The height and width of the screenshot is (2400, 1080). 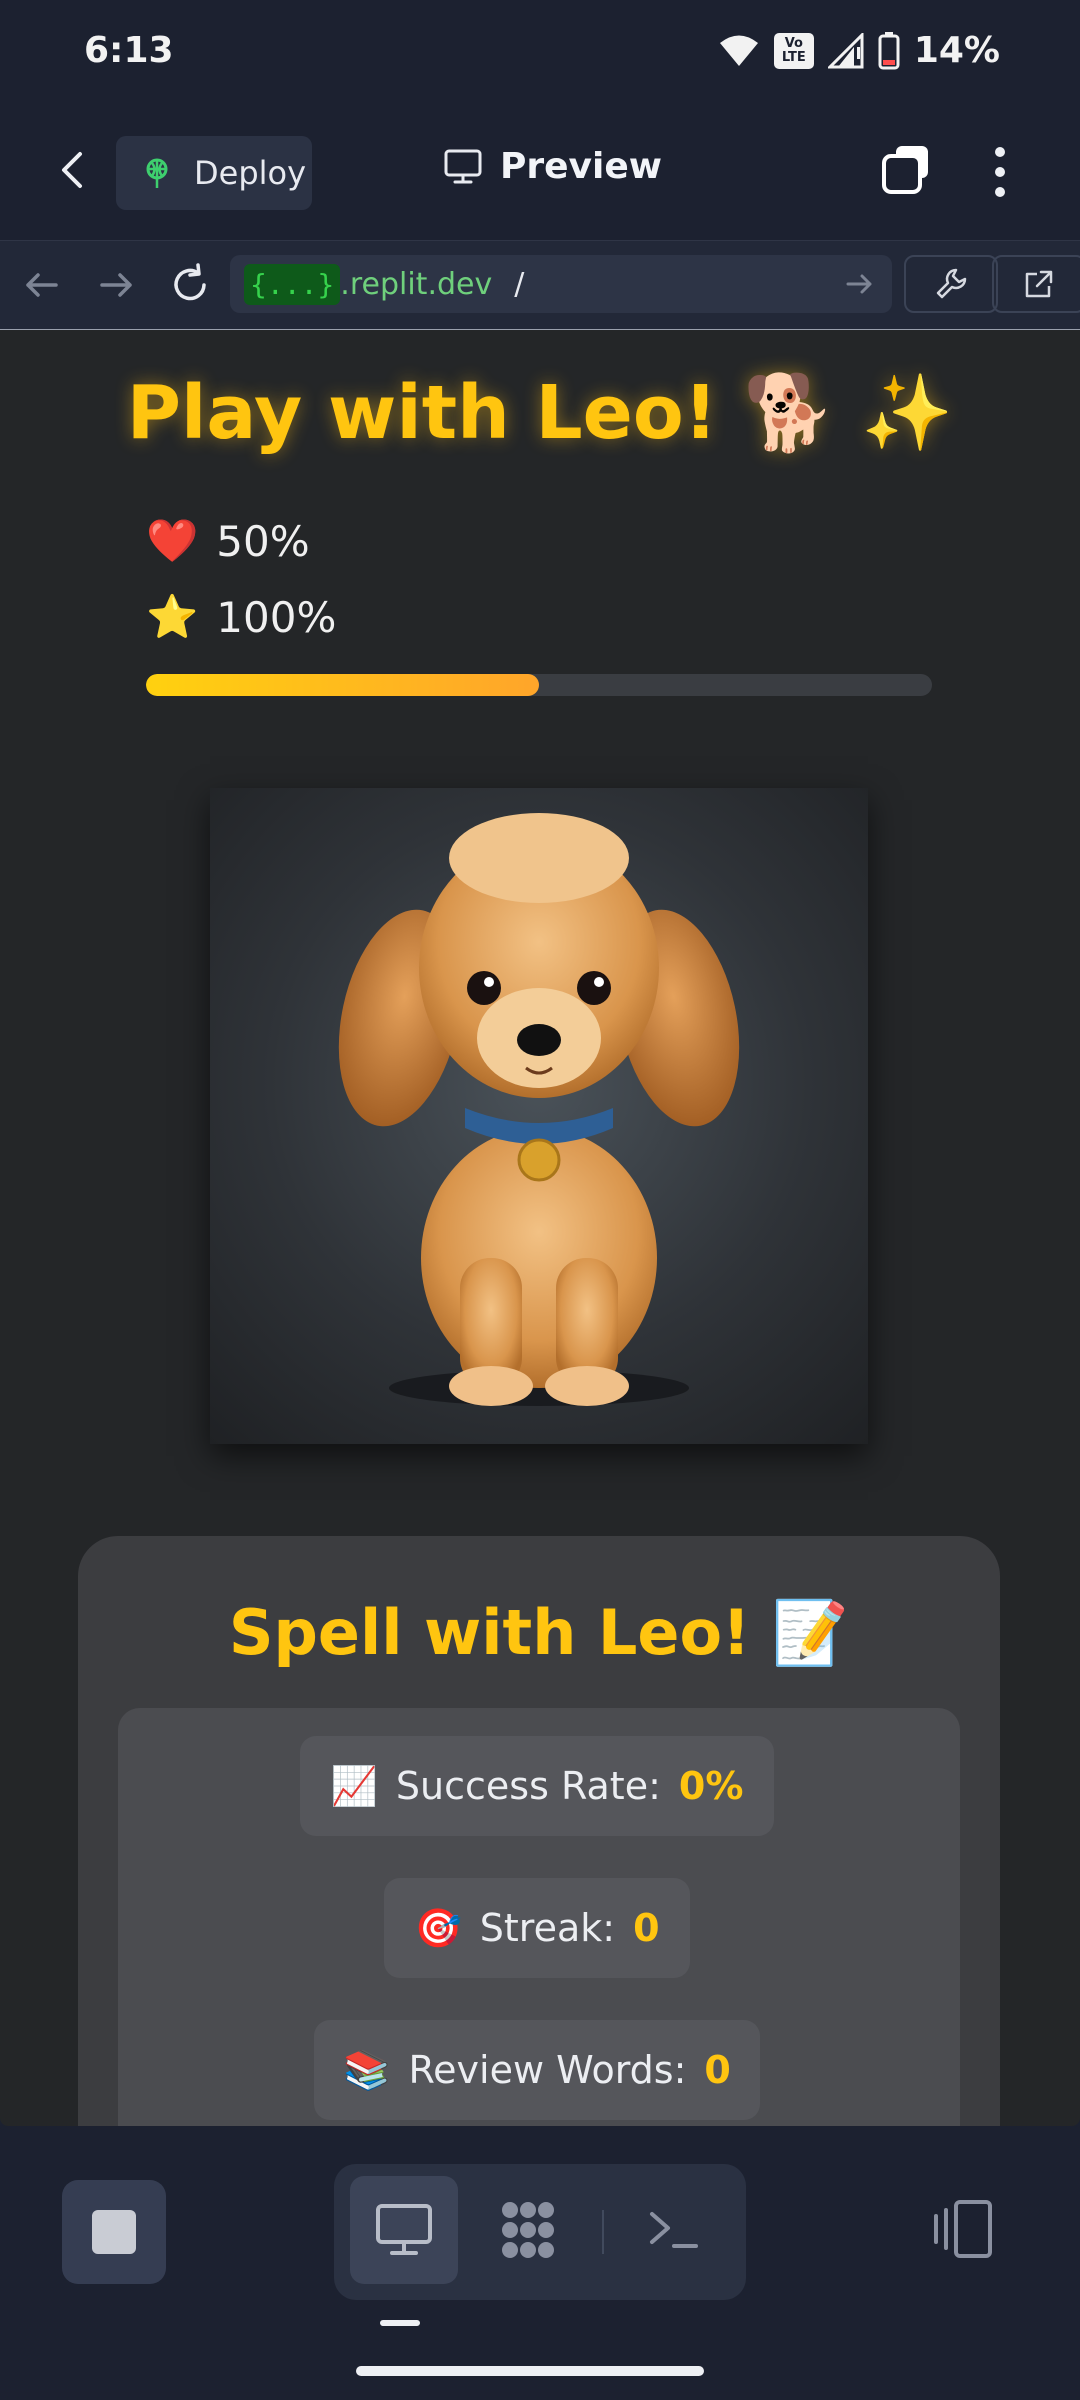 What do you see at coordinates (42, 285) in the screenshot?
I see `arrow-left-icon` at bounding box center [42, 285].